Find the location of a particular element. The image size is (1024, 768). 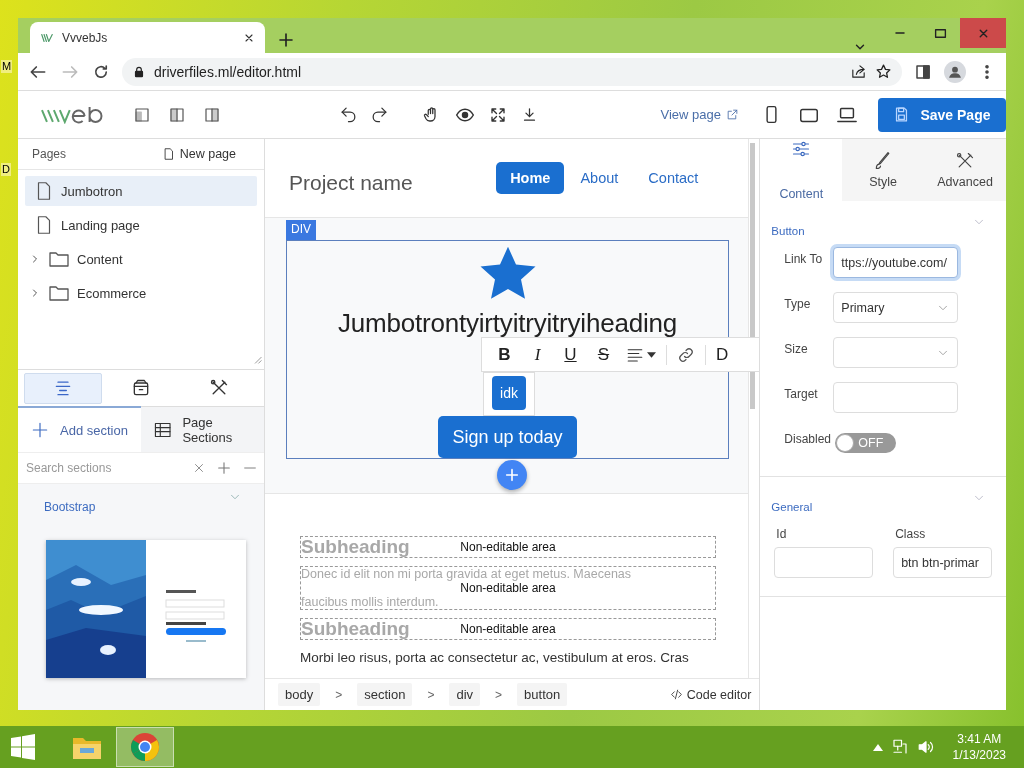

clock-time: 3:41 AM is located at coordinates (979, 739).